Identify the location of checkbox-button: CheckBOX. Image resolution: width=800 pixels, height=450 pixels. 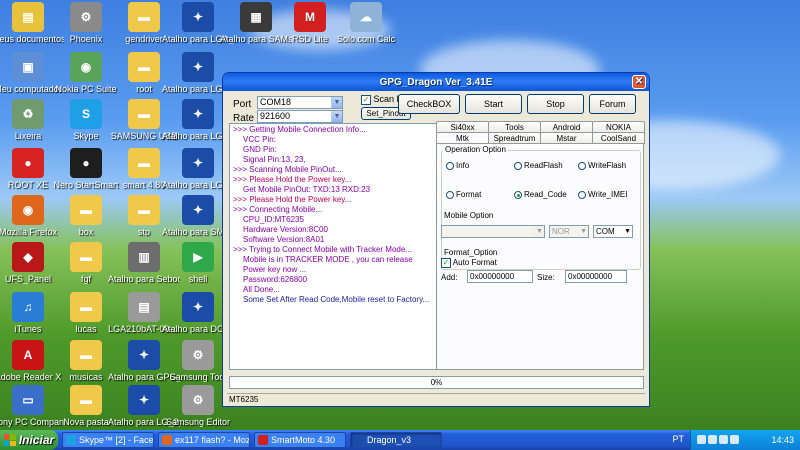
(429, 104).